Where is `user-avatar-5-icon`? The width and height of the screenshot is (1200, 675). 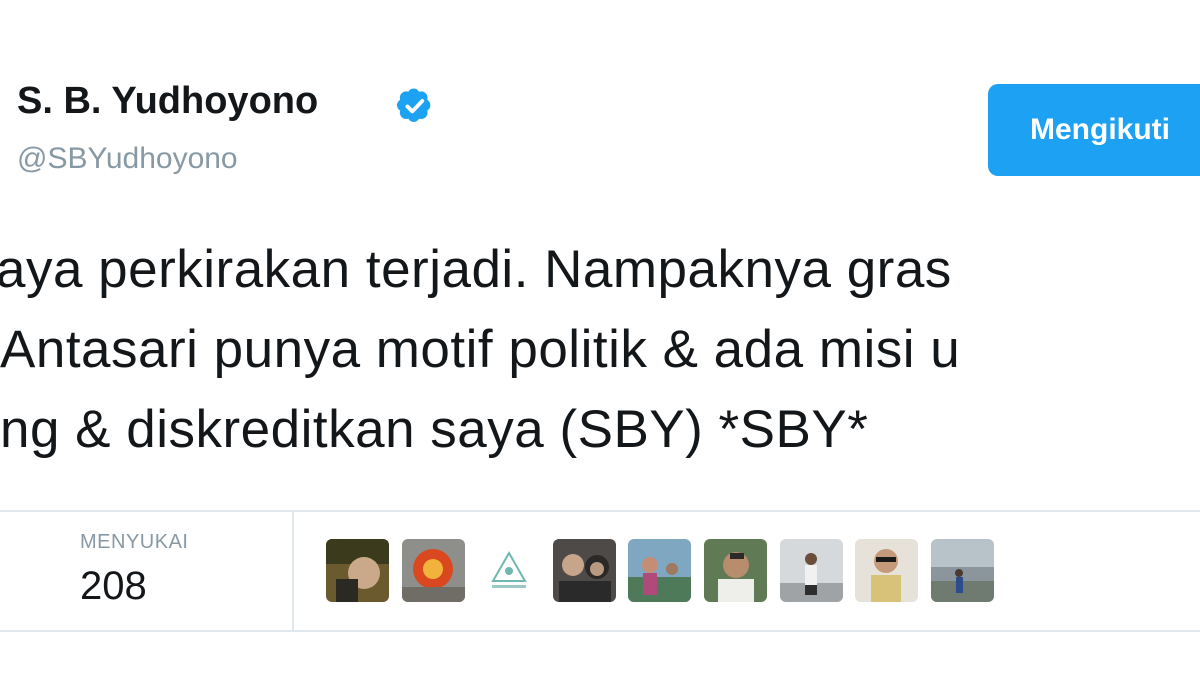
user-avatar-5-icon is located at coordinates (659, 570).